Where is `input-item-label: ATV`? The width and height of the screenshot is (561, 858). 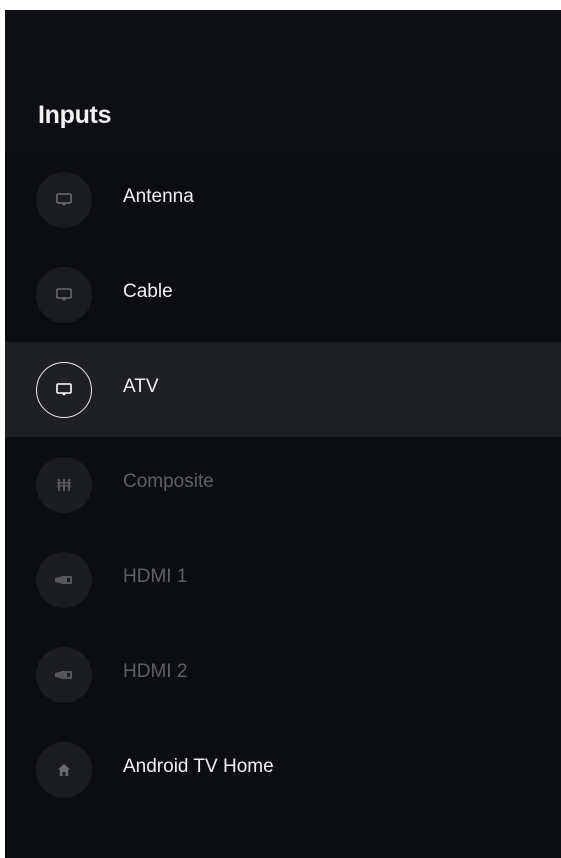
input-item-label: ATV is located at coordinates (141, 386).